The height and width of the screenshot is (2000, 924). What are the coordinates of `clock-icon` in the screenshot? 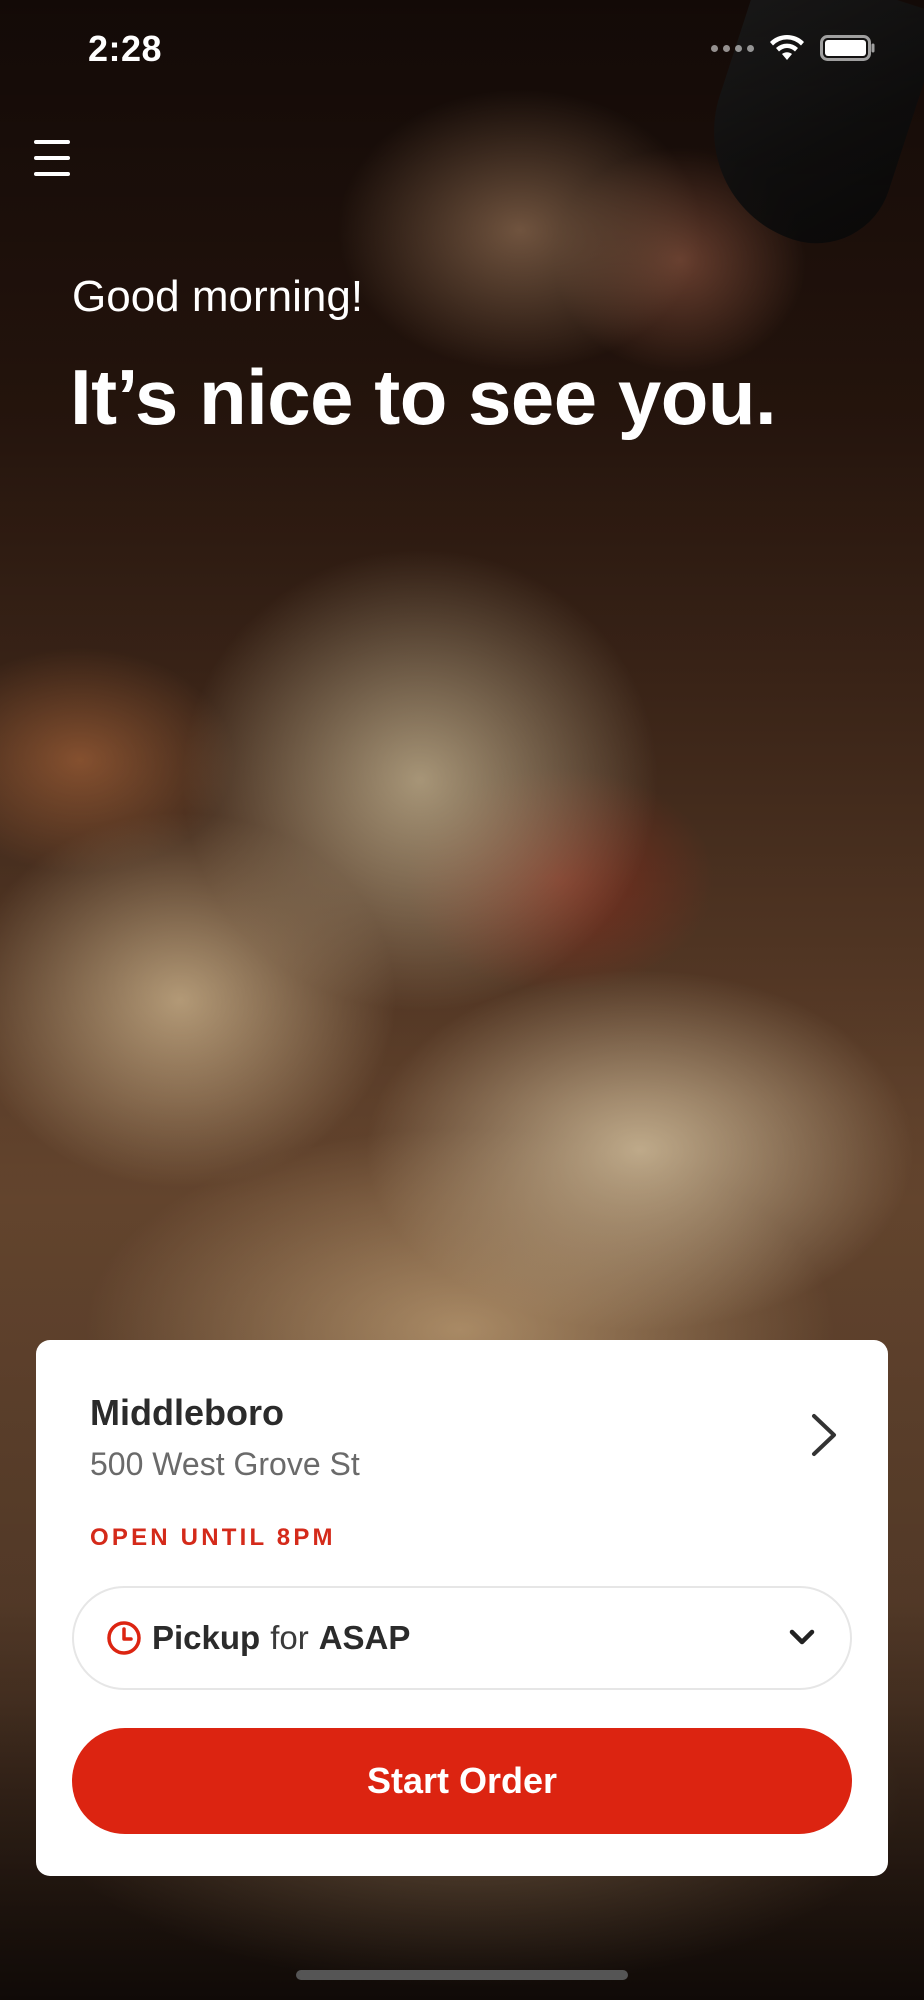 It's located at (124, 1638).